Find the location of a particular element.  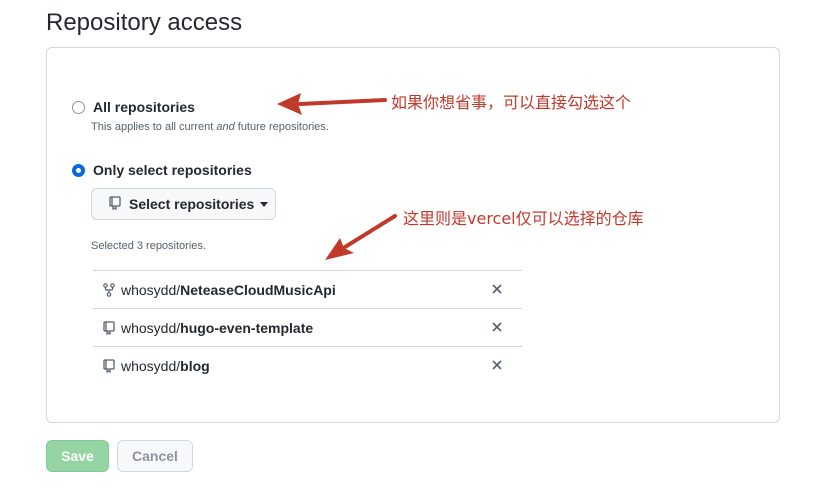

repository-name: NeteaseCloudMusicApi is located at coordinates (258, 289).